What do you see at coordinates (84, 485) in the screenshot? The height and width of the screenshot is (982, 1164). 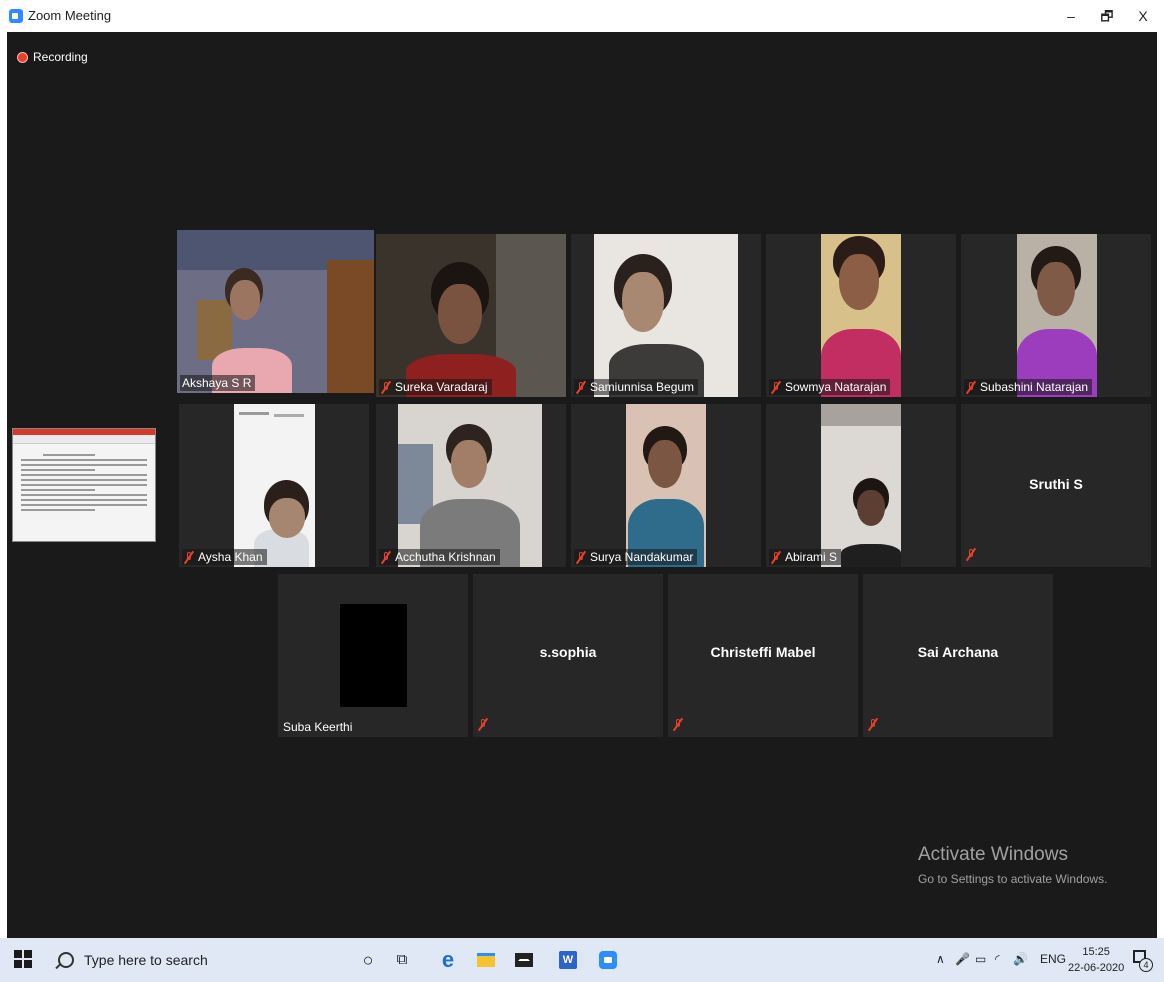 I see `shared-screen-thumbnail` at bounding box center [84, 485].